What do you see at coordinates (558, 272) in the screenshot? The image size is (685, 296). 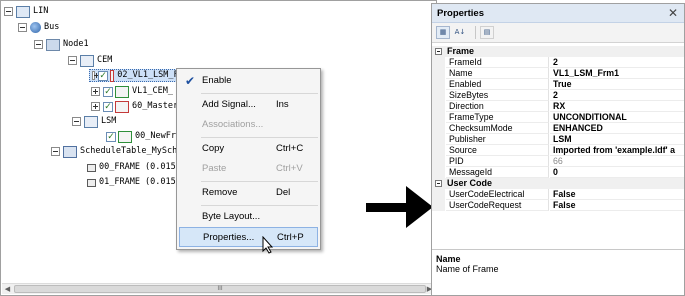 I see `property-description: Name Name of Frame` at bounding box center [558, 272].